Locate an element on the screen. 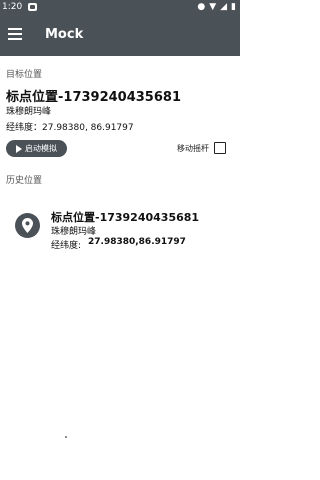 The height and width of the screenshot is (480, 320). battery-icon: ▮ is located at coordinates (233, 7).